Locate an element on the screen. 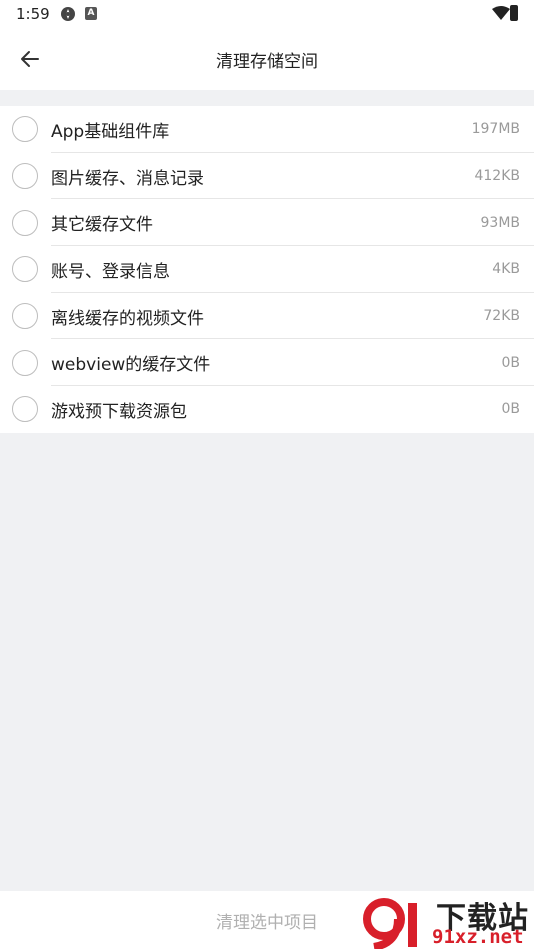 The image size is (534, 950). wifi-icon is located at coordinates (501, 13).